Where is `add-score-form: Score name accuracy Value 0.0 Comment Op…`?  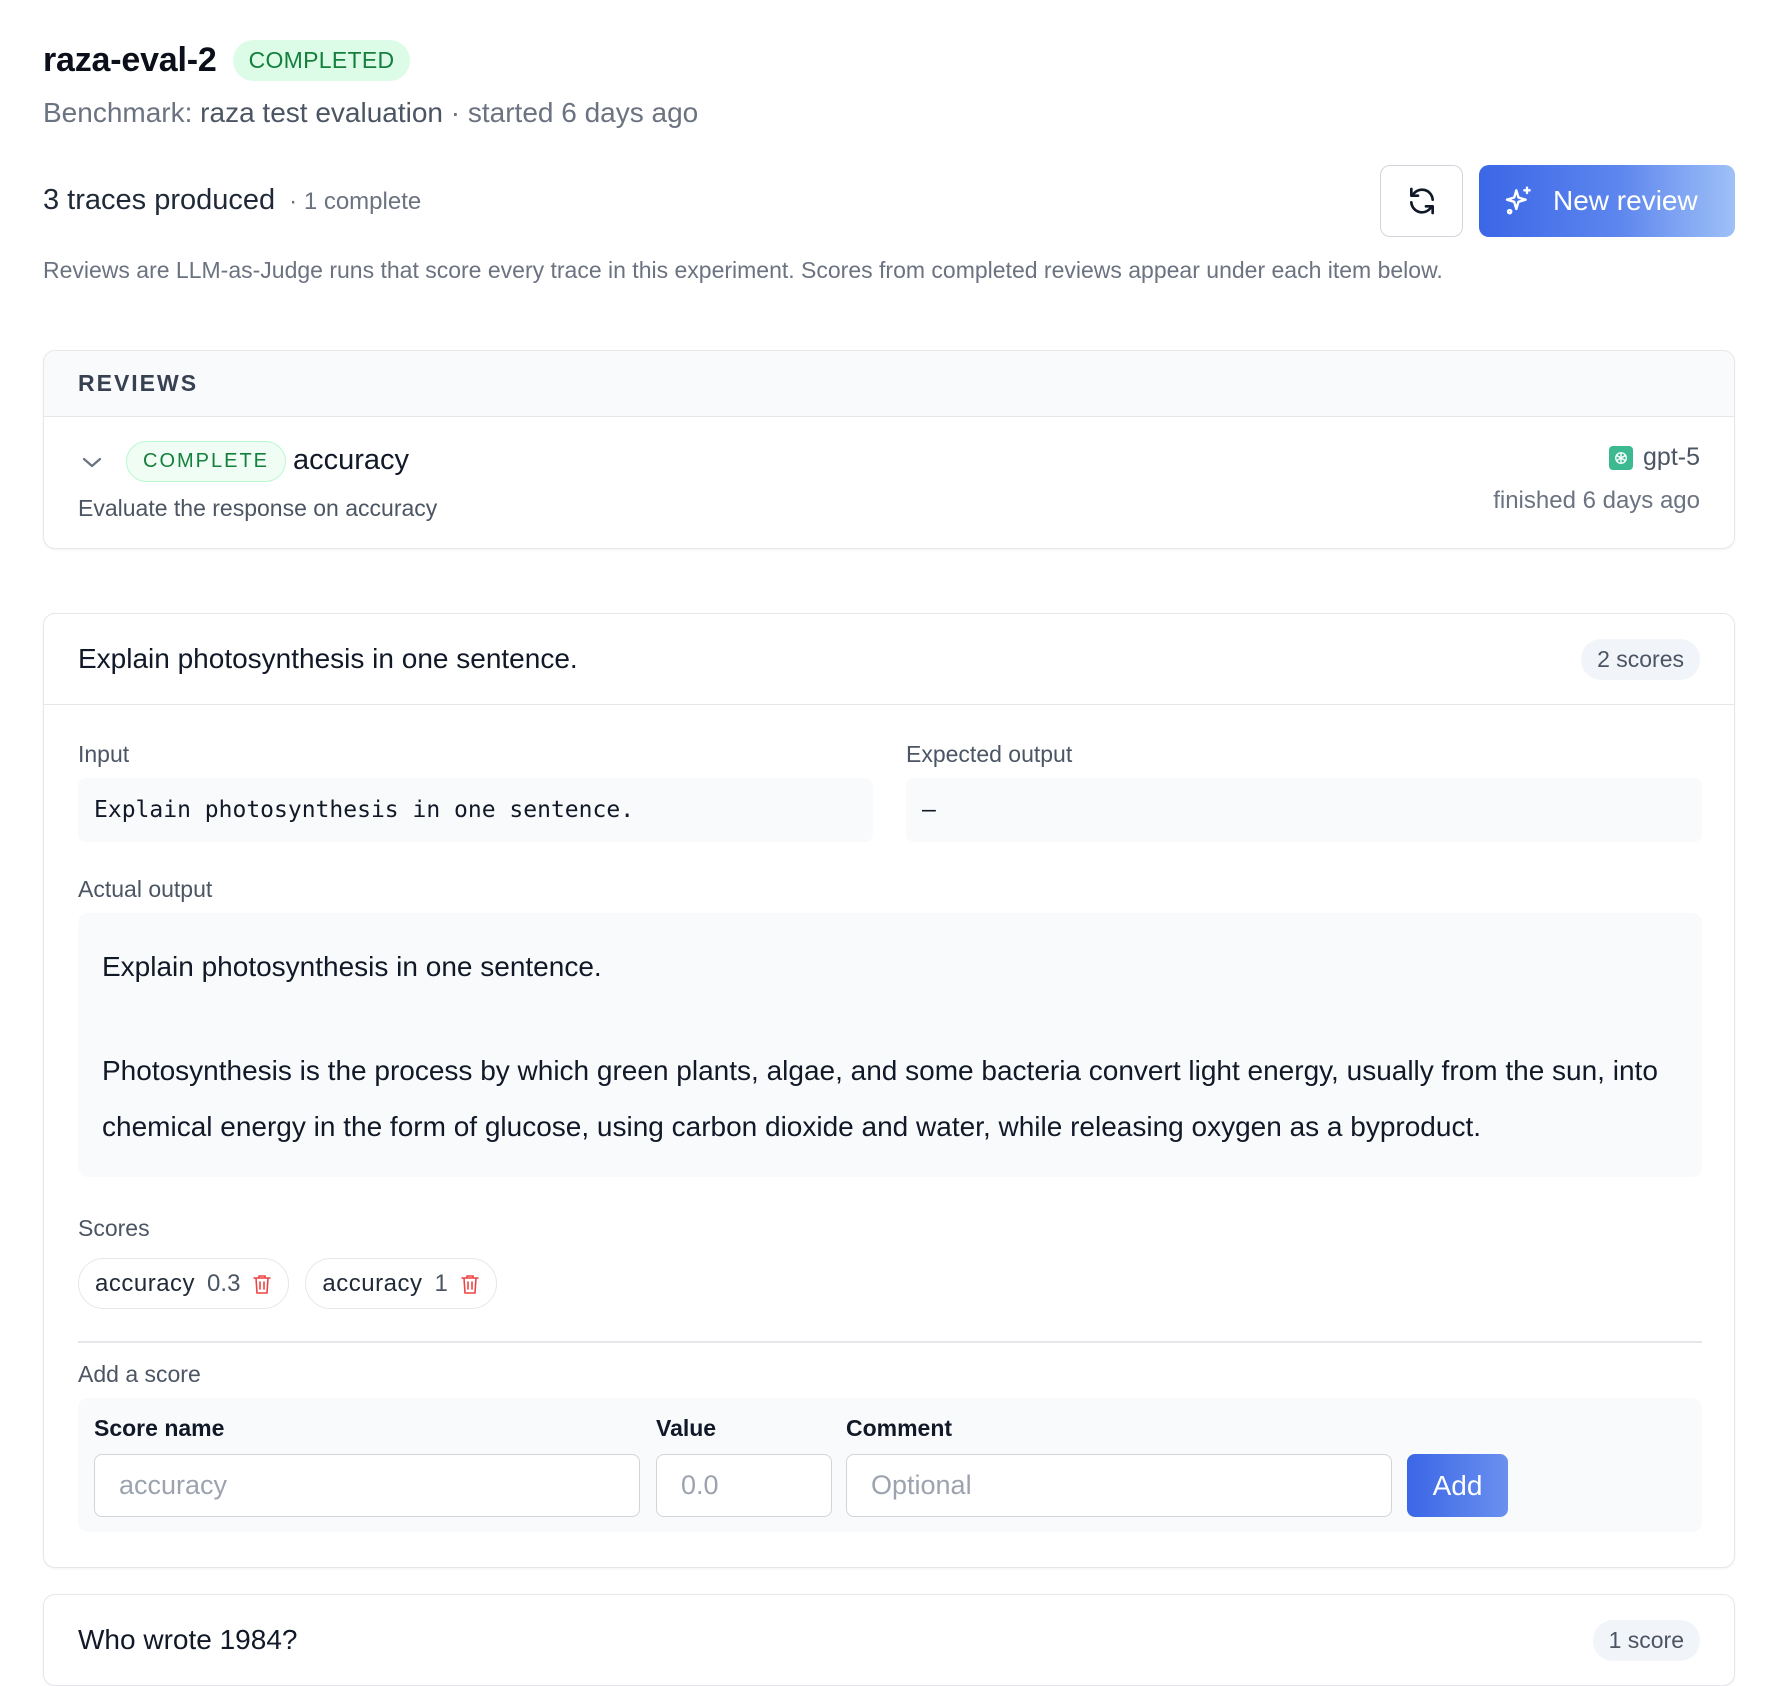 add-score-form: Score name accuracy Value 0.0 Comment Op… is located at coordinates (890, 1465).